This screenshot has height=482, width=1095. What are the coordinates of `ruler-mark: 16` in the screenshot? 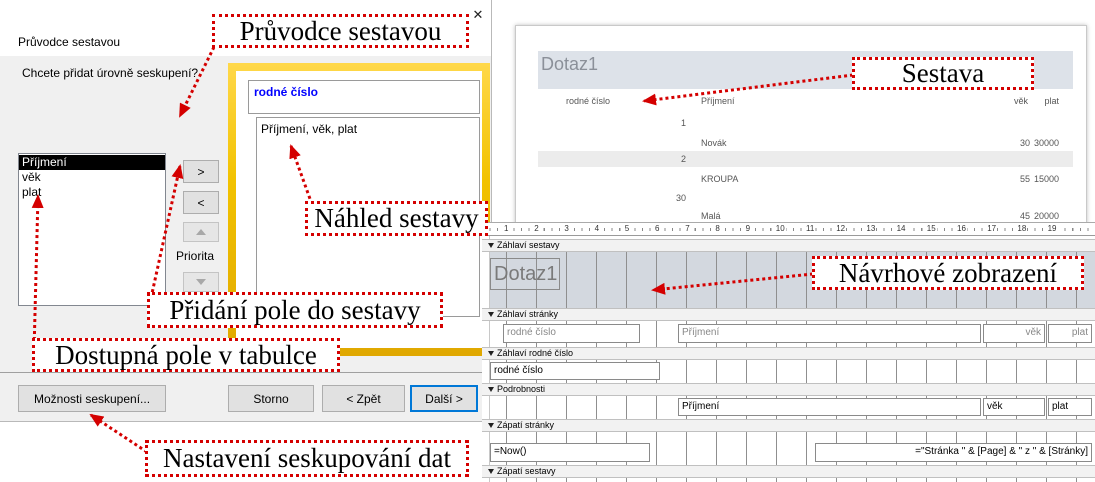 It's located at (961, 229).